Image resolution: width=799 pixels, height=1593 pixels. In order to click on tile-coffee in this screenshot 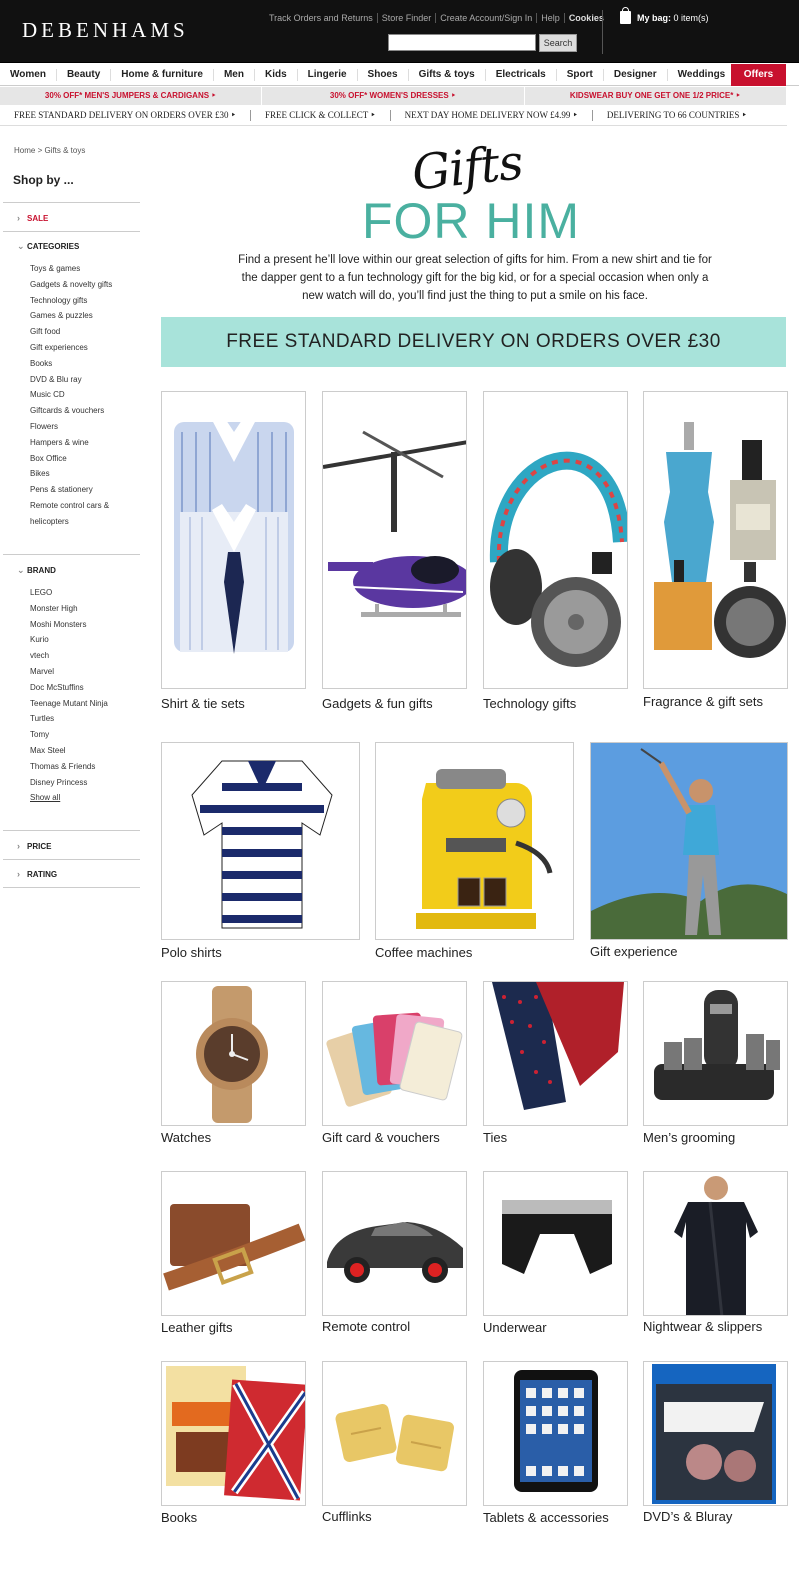, I will do `click(474, 841)`.